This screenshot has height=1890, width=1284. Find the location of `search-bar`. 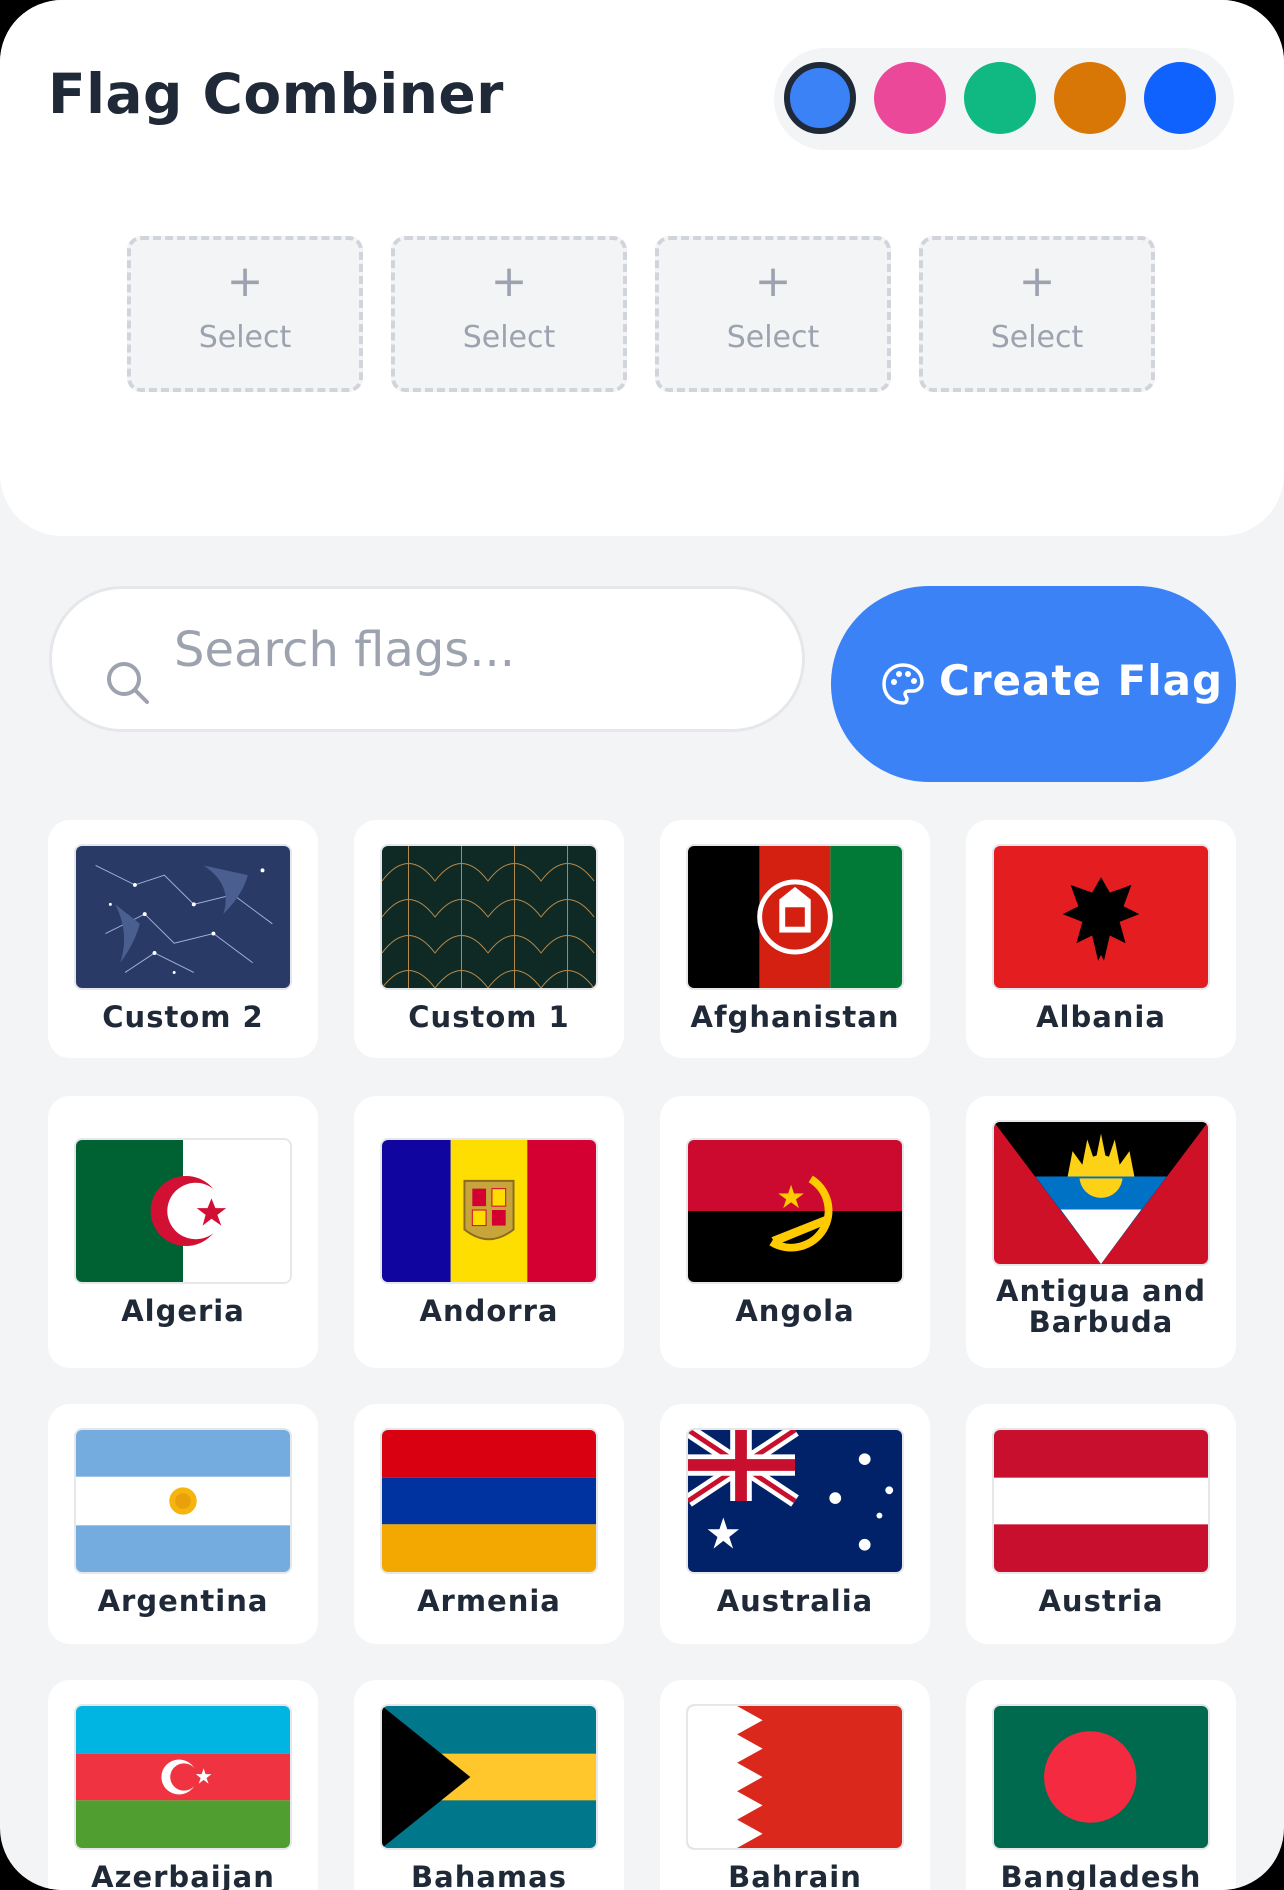

search-bar is located at coordinates (427, 659).